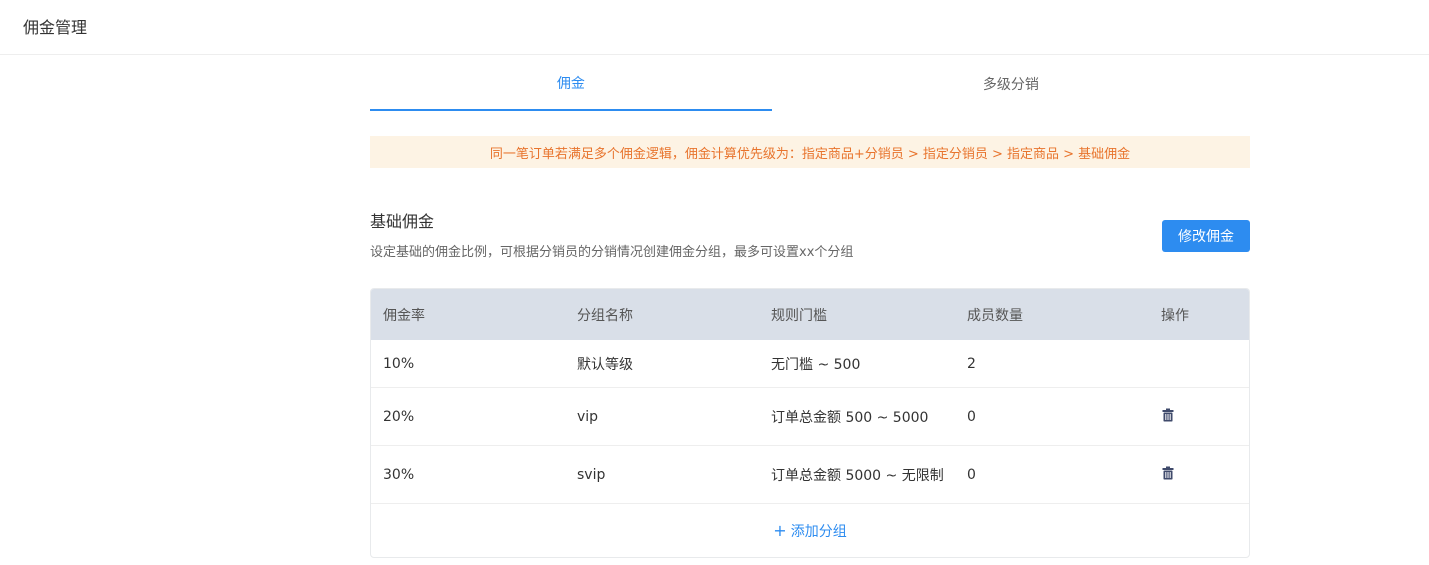 This screenshot has width=1429, height=565. Describe the element at coordinates (818, 531) in the screenshot. I see `add-group-label: 添加分组` at that location.